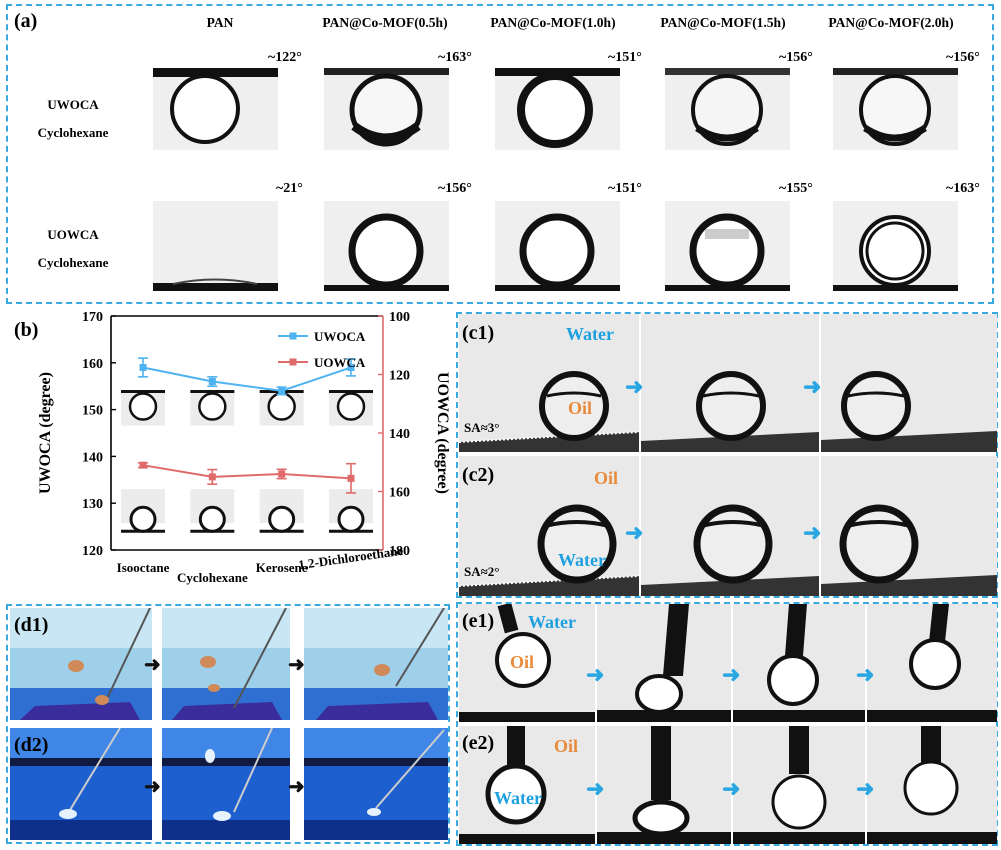 This screenshot has width=1001, height=850. I want to click on c1-arrow-2: ➜, so click(812, 386).